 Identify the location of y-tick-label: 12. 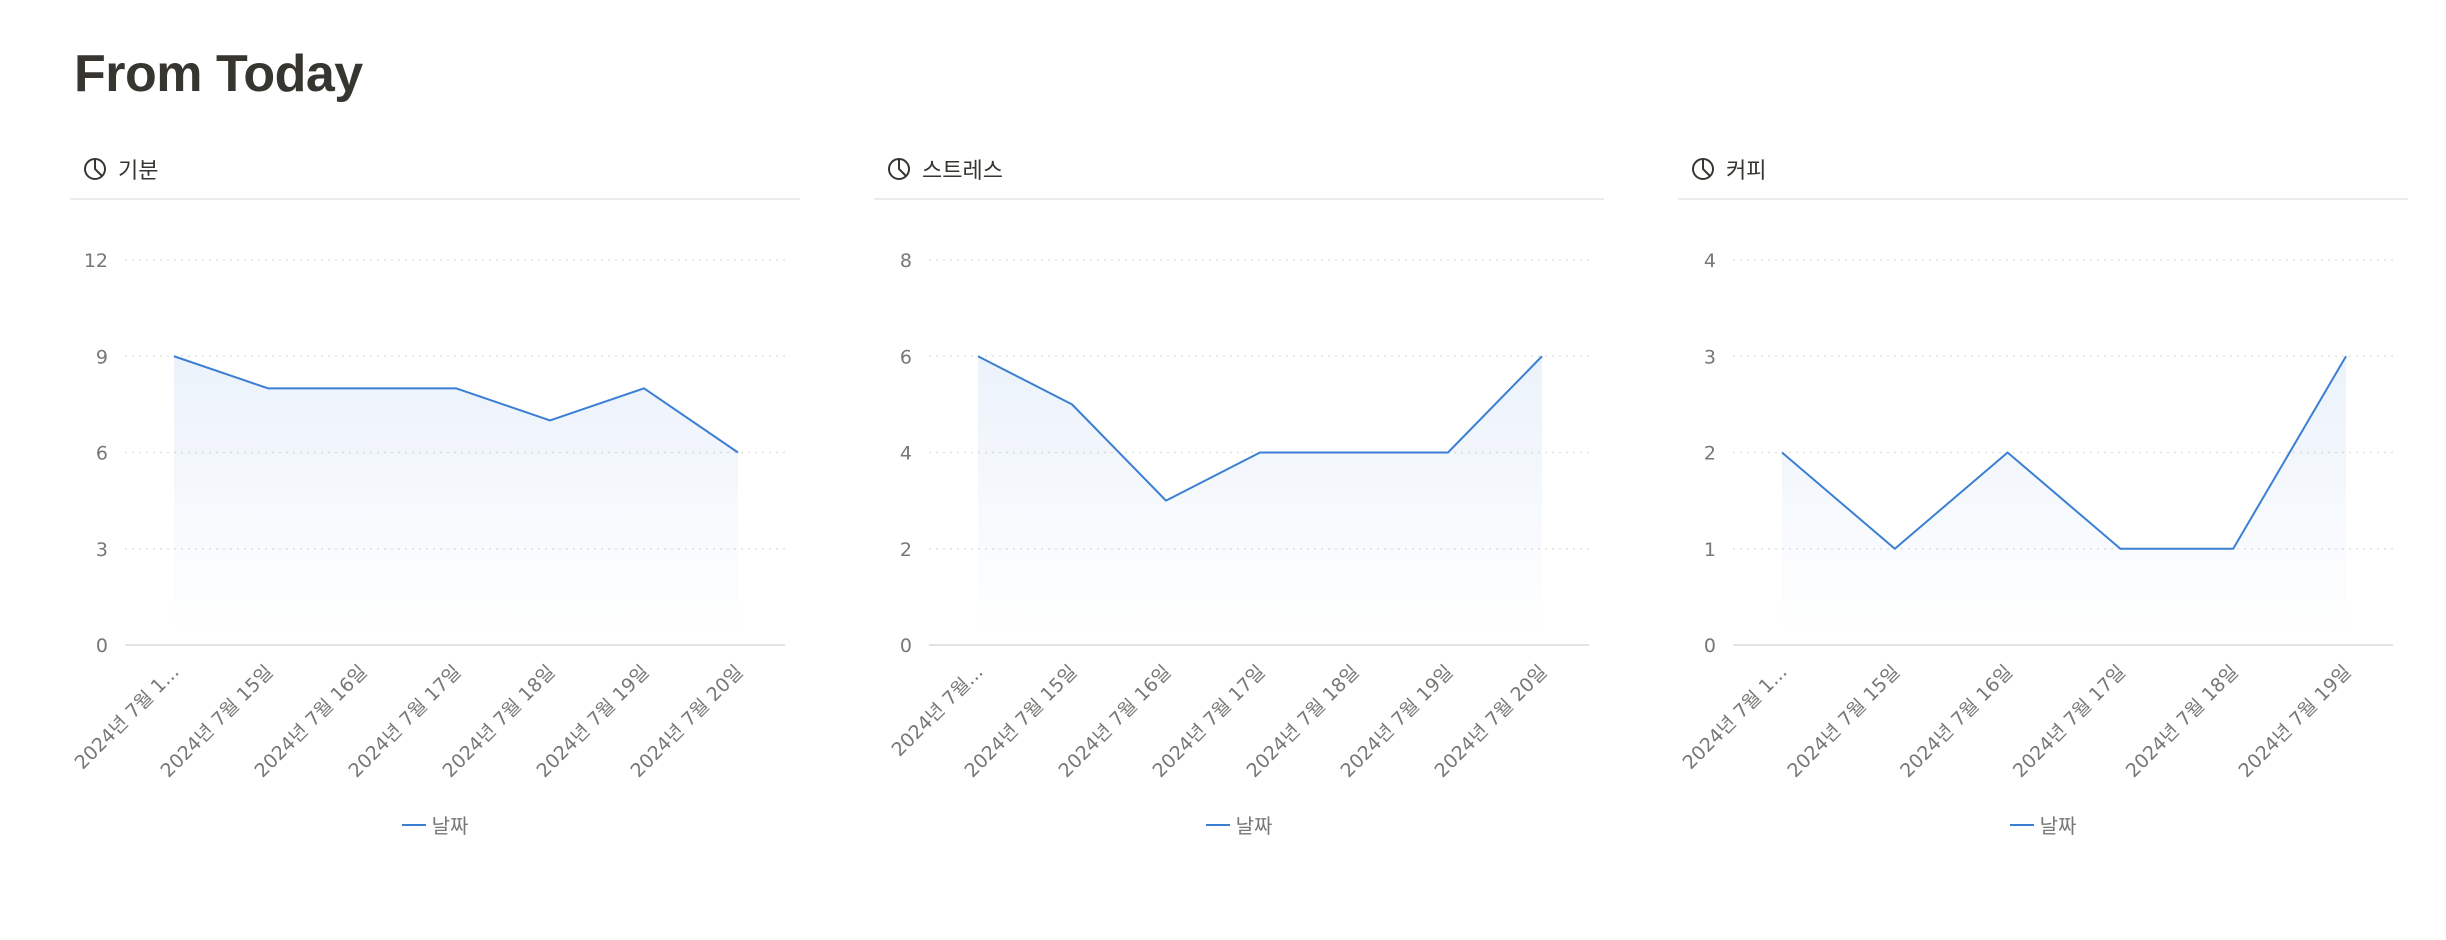
(96, 261).